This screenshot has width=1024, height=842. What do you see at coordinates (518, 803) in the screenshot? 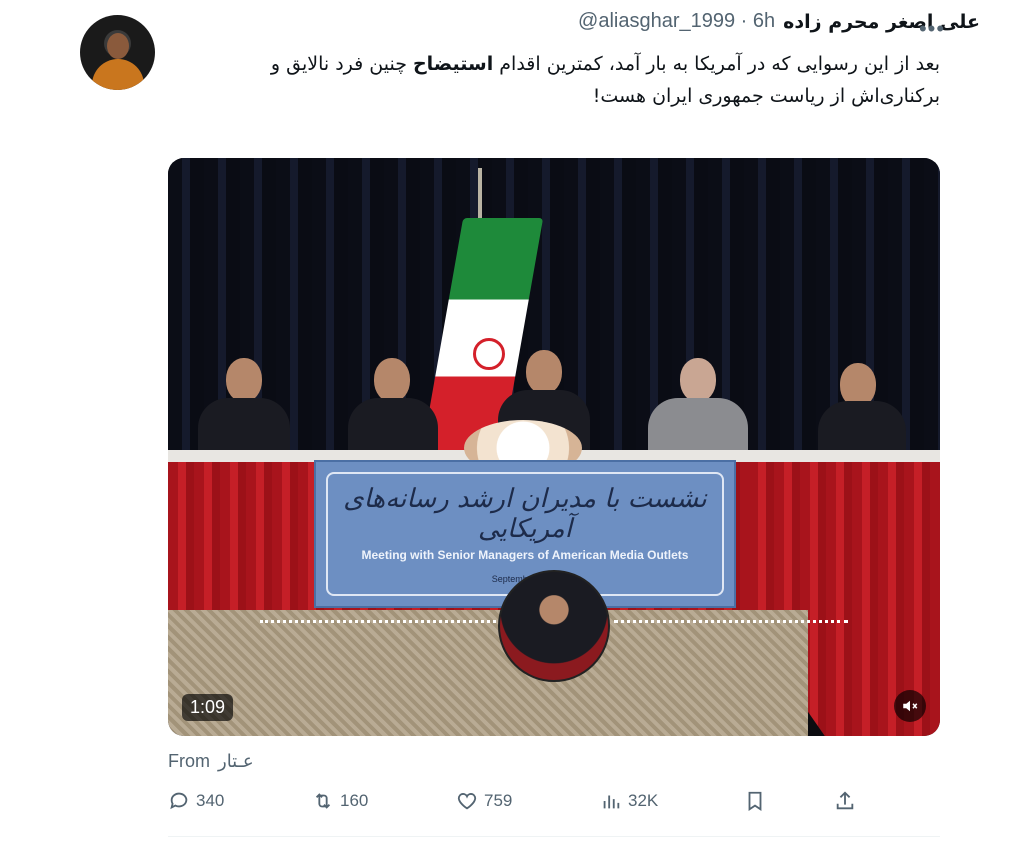
I see `action-bar: 340 160 759 32K` at bounding box center [518, 803].